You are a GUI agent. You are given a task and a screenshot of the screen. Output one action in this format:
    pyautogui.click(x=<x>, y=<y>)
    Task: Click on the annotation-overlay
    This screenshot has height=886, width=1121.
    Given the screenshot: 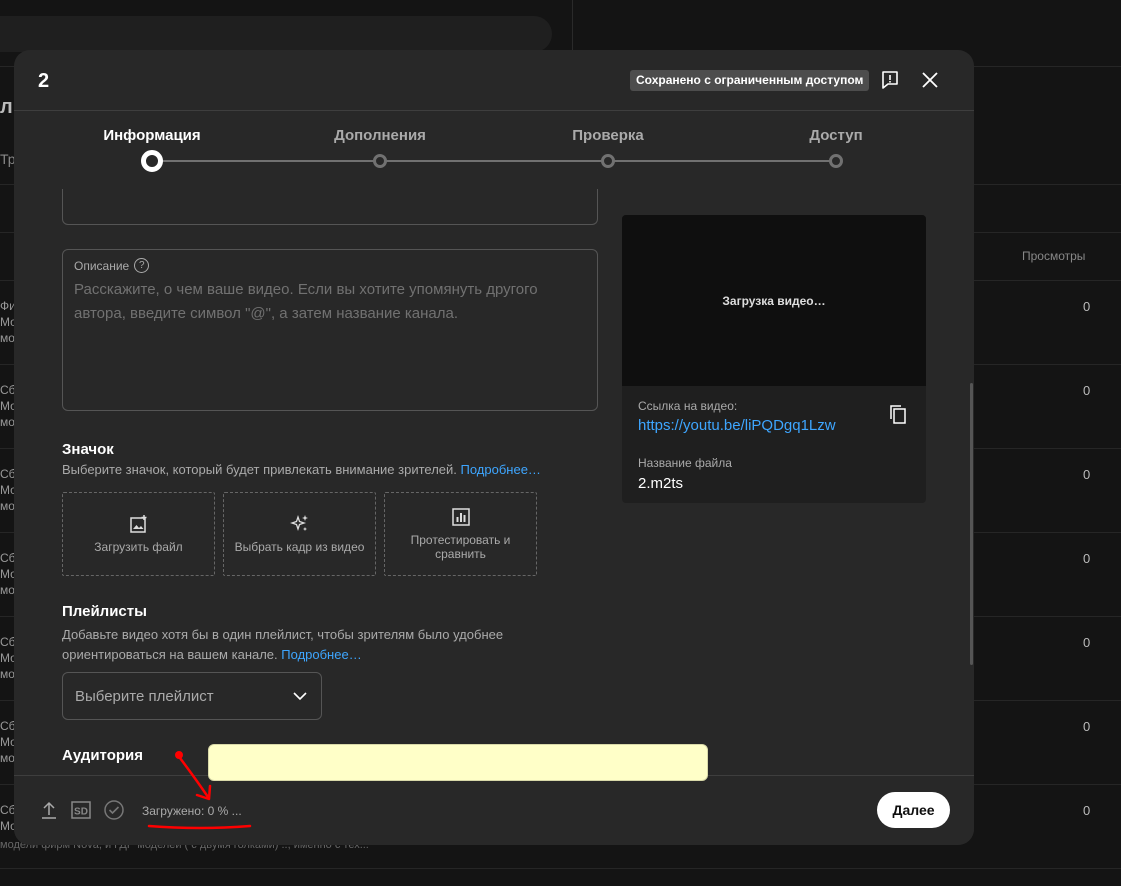 What is the action you would take?
    pyautogui.click(x=199, y=790)
    